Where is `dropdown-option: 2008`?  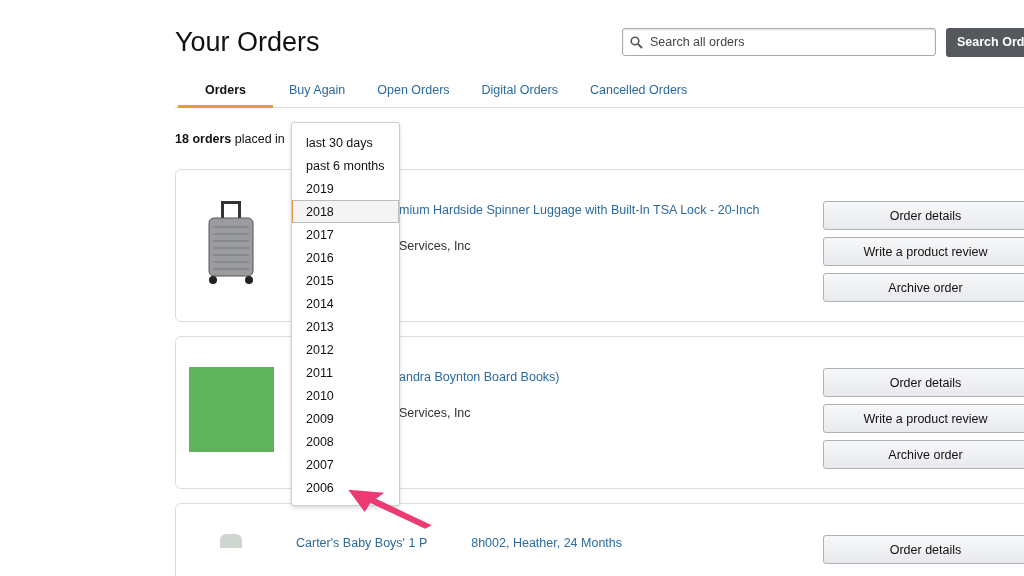
dropdown-option: 2008 is located at coordinates (345, 441).